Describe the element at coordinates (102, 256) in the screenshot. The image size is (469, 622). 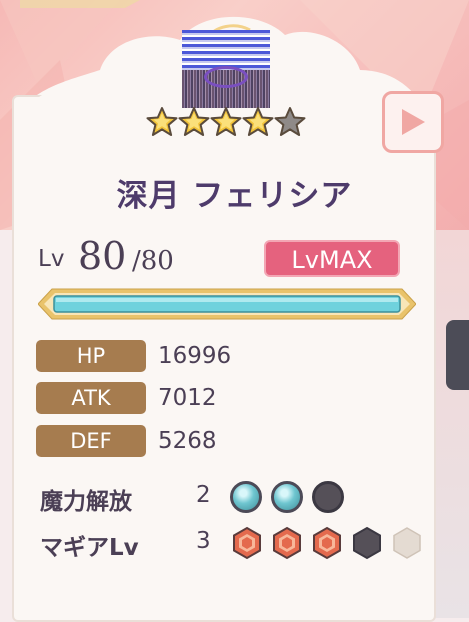
I see `level-current: 80` at that location.